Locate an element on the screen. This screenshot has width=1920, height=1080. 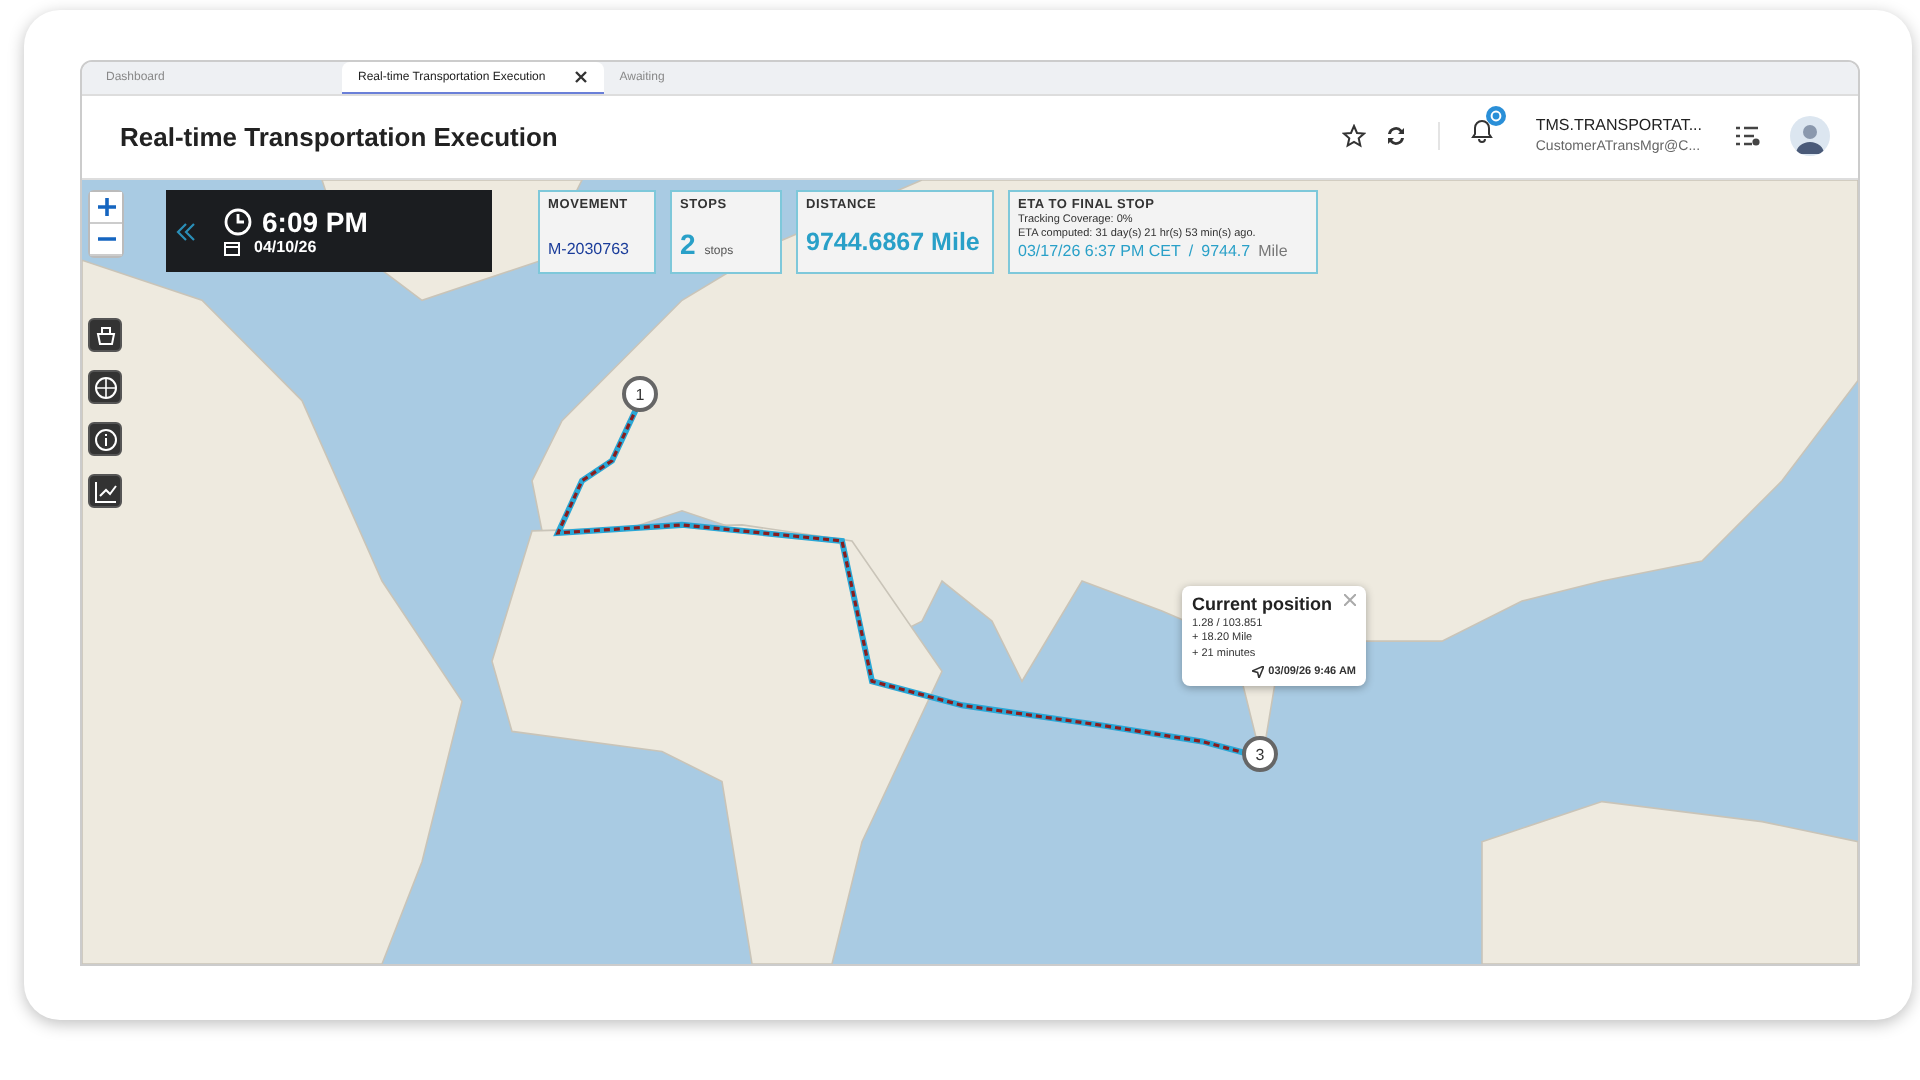
crosshair-icon is located at coordinates (105, 387).